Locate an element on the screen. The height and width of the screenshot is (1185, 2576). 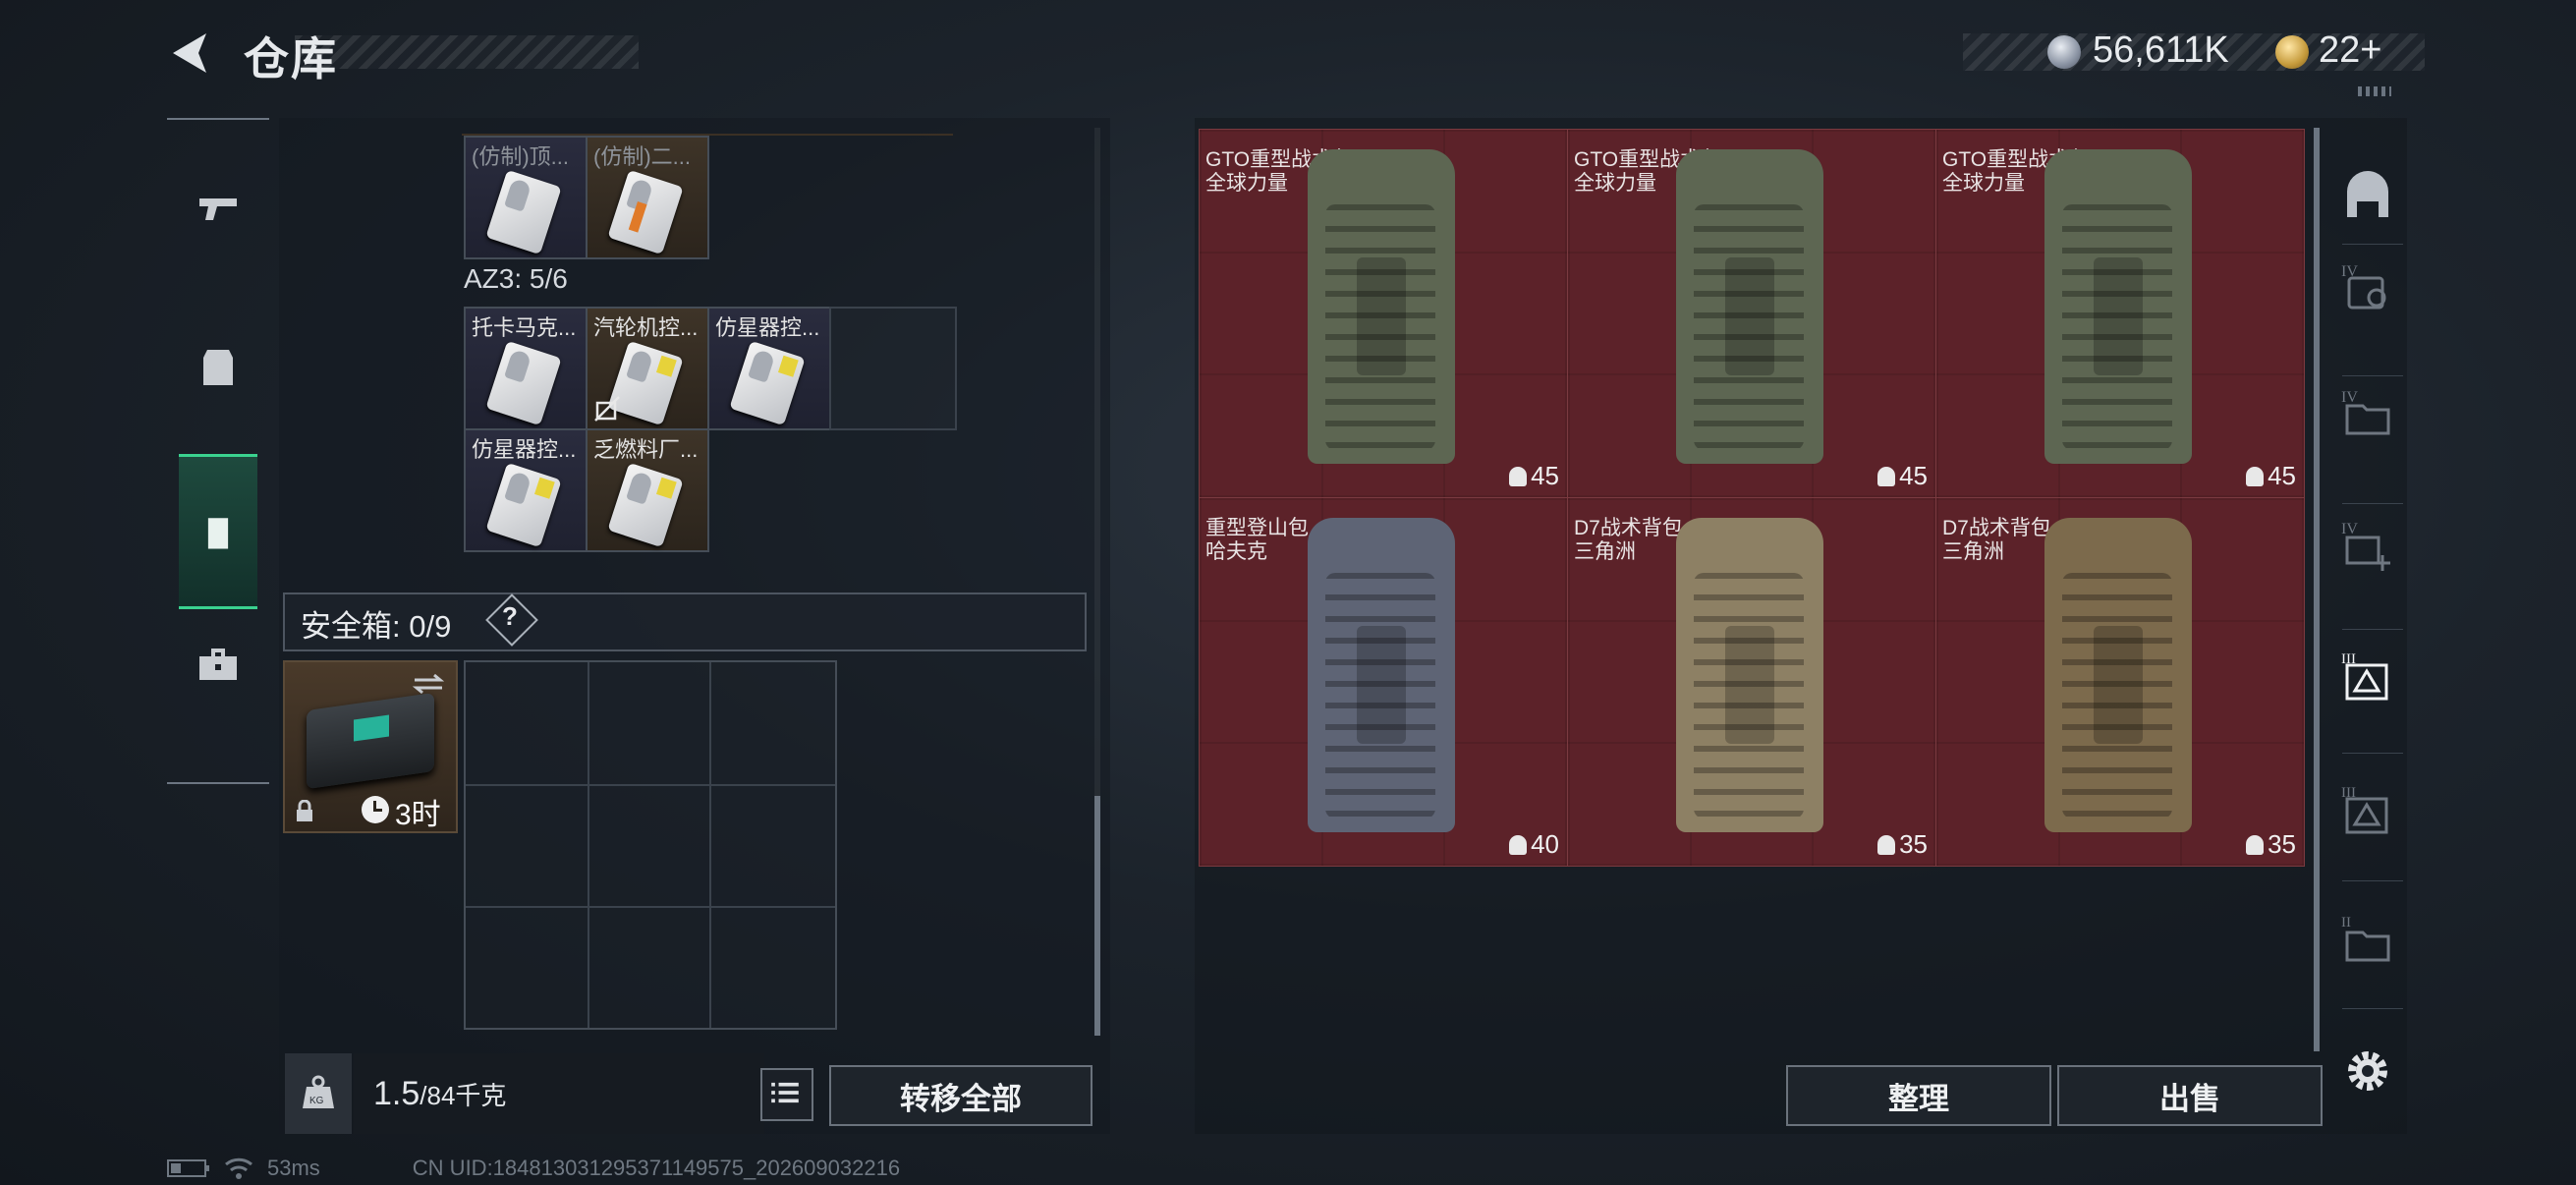
svg-text: II is located at coordinates (2346, 923).